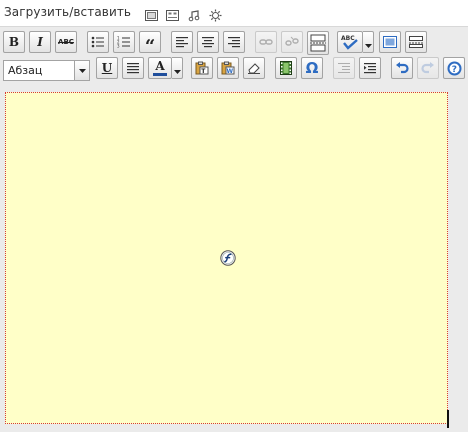 The image size is (468, 432). I want to click on paste-word-button: W, so click(228, 68).